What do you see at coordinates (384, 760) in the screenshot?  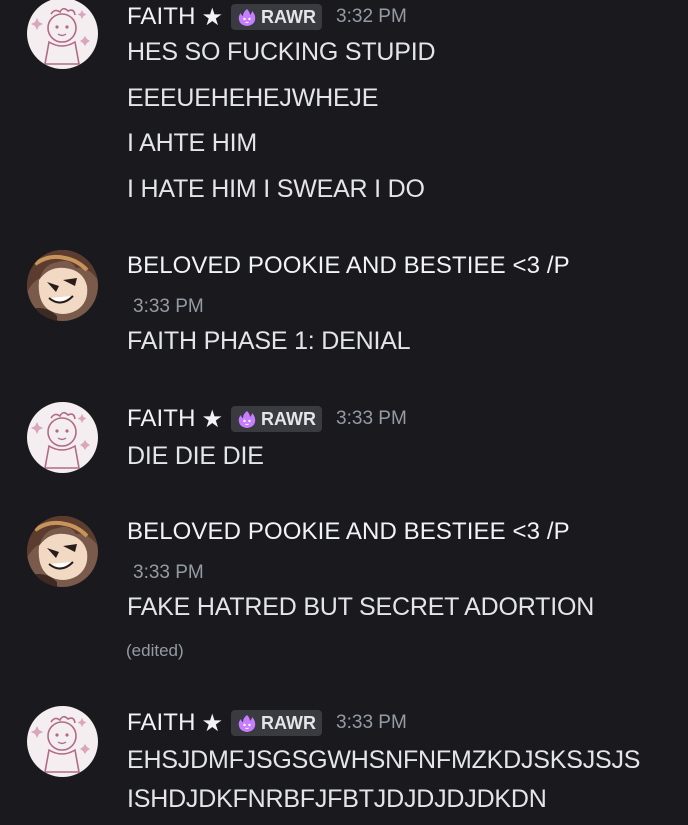 I see `message-line: EHSJDMFJSGSGWHSNFNFMZKDJSKSJSJS` at bounding box center [384, 760].